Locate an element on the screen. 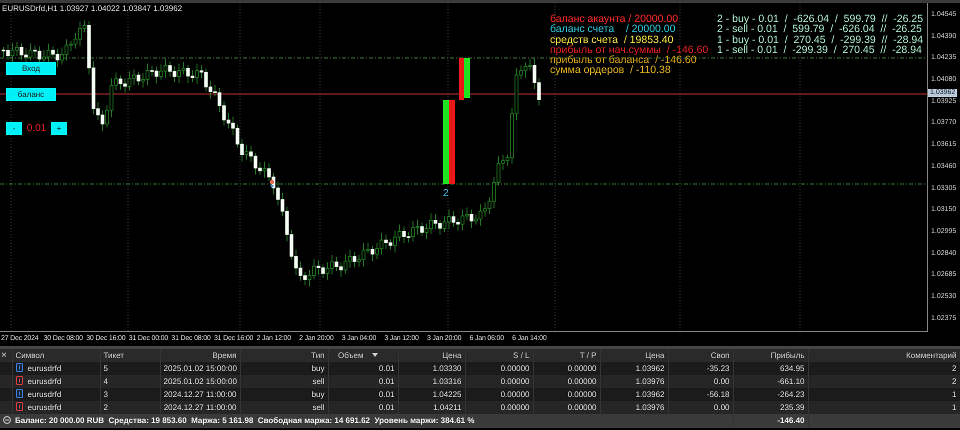 This screenshot has width=960, height=430. column-header: Комментарий is located at coordinates (884, 355).